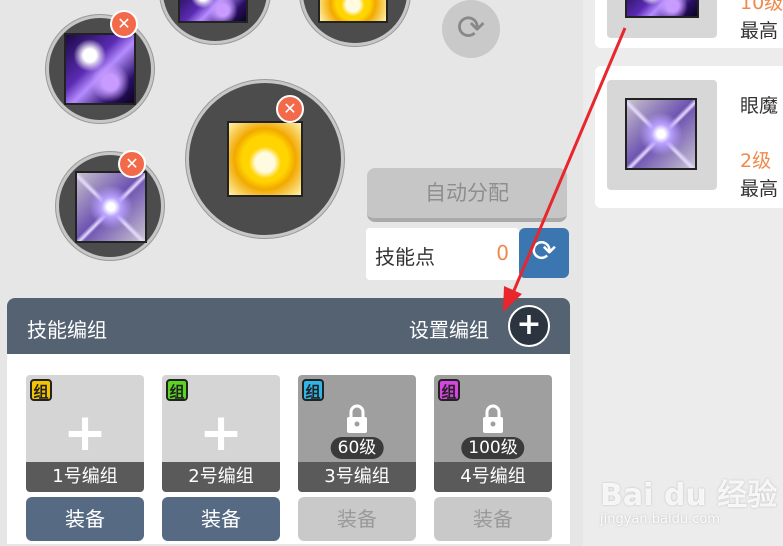  I want to click on skill-card-level: 10级, so click(761, 7).